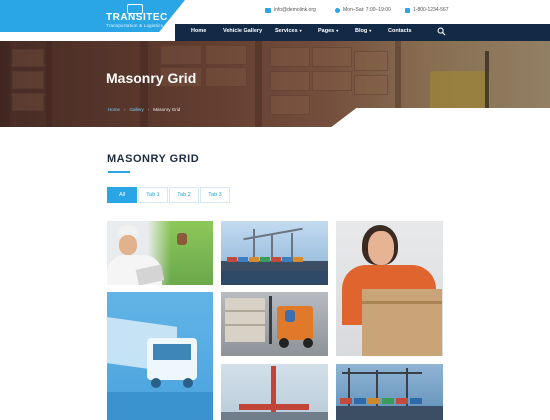 This screenshot has height=420, width=550. I want to click on nav-label: Blog, so click(361, 31).